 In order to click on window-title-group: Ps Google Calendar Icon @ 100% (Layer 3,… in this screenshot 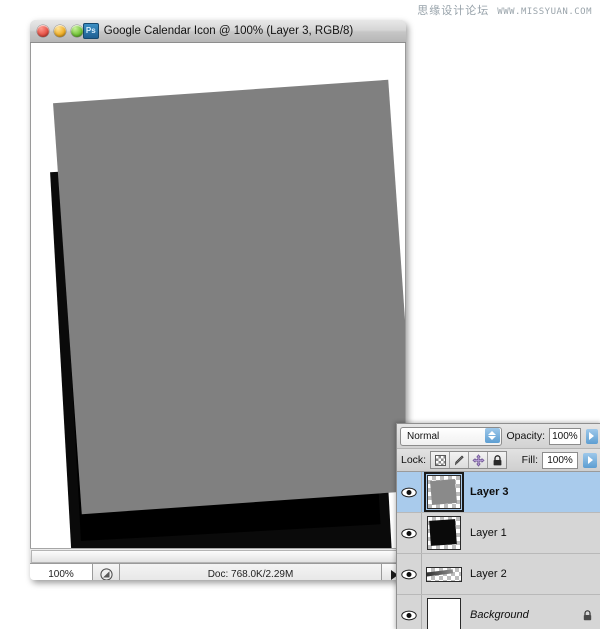, I will do `click(218, 31)`.